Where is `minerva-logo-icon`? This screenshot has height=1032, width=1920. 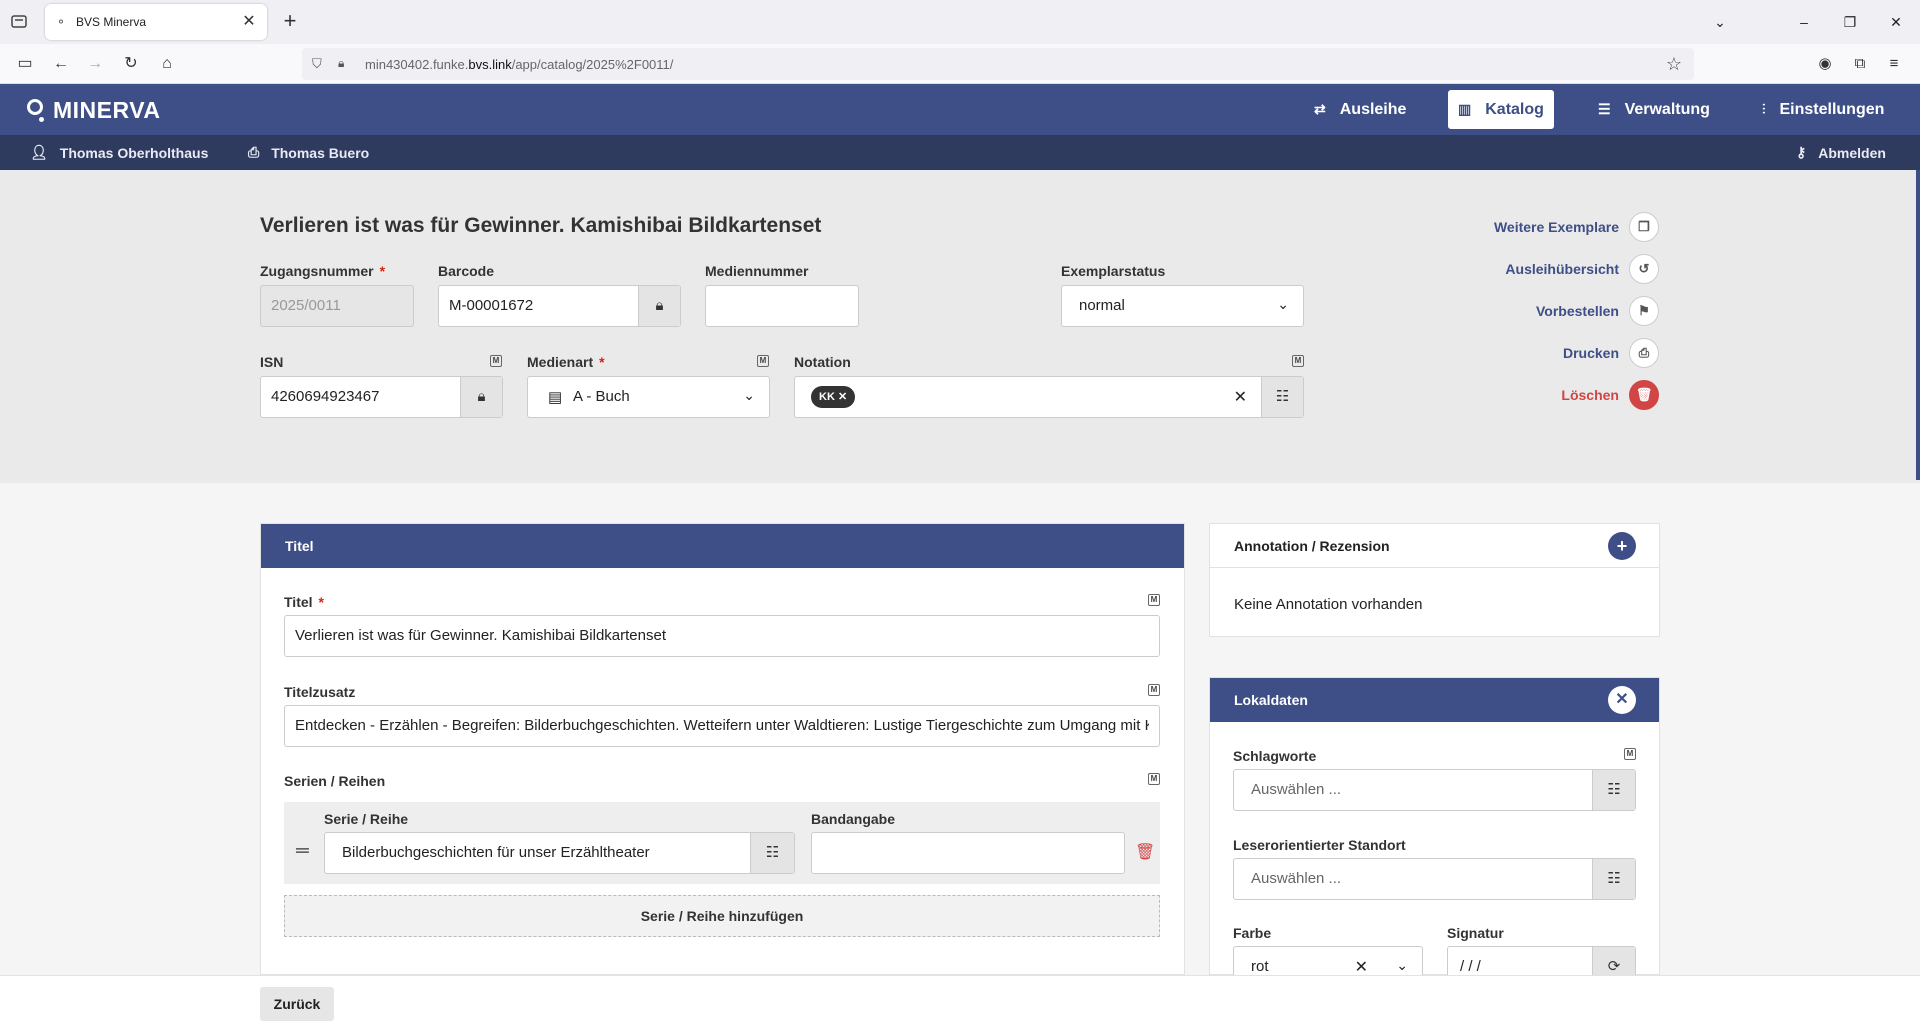 minerva-logo-icon is located at coordinates (38, 110).